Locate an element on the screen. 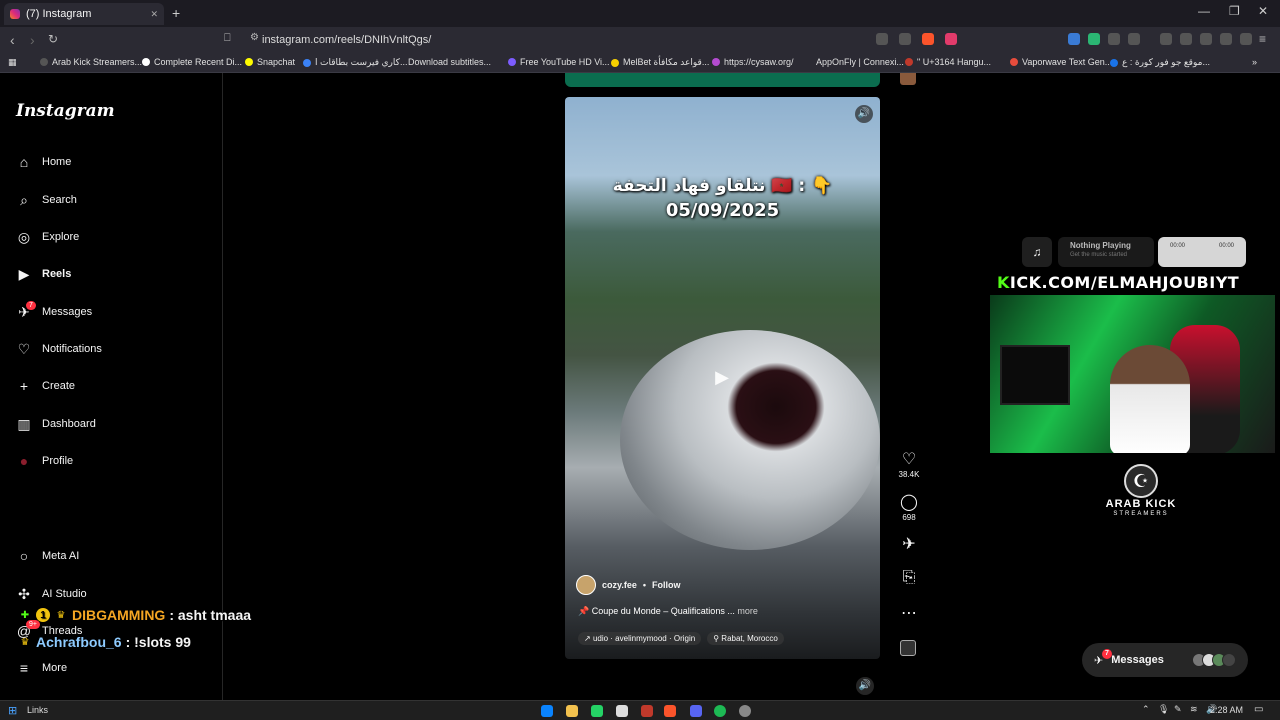  extensions-puzzle-icon is located at coordinates (1114, 39).